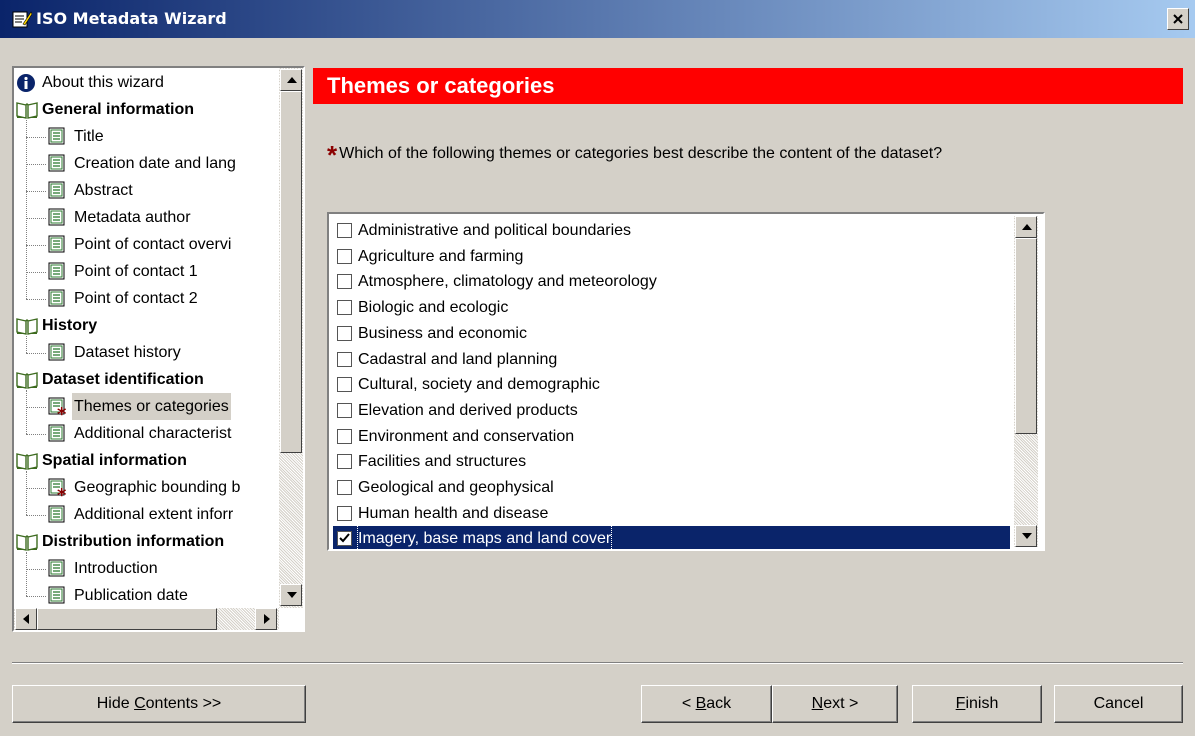 Image resolution: width=1195 pixels, height=736 pixels. I want to click on finish-label-key: F, so click(960, 703).